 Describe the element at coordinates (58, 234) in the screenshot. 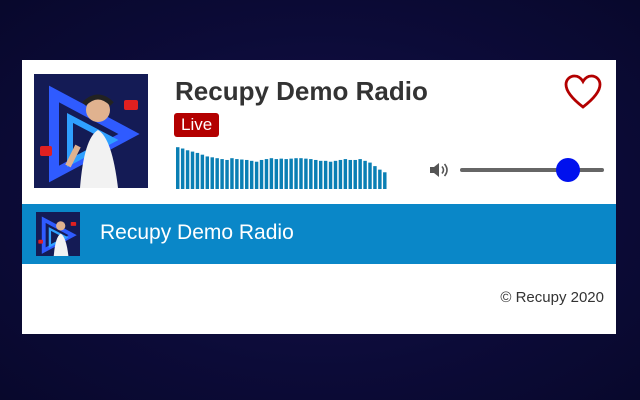

I see `now-playing-thumbnail` at that location.